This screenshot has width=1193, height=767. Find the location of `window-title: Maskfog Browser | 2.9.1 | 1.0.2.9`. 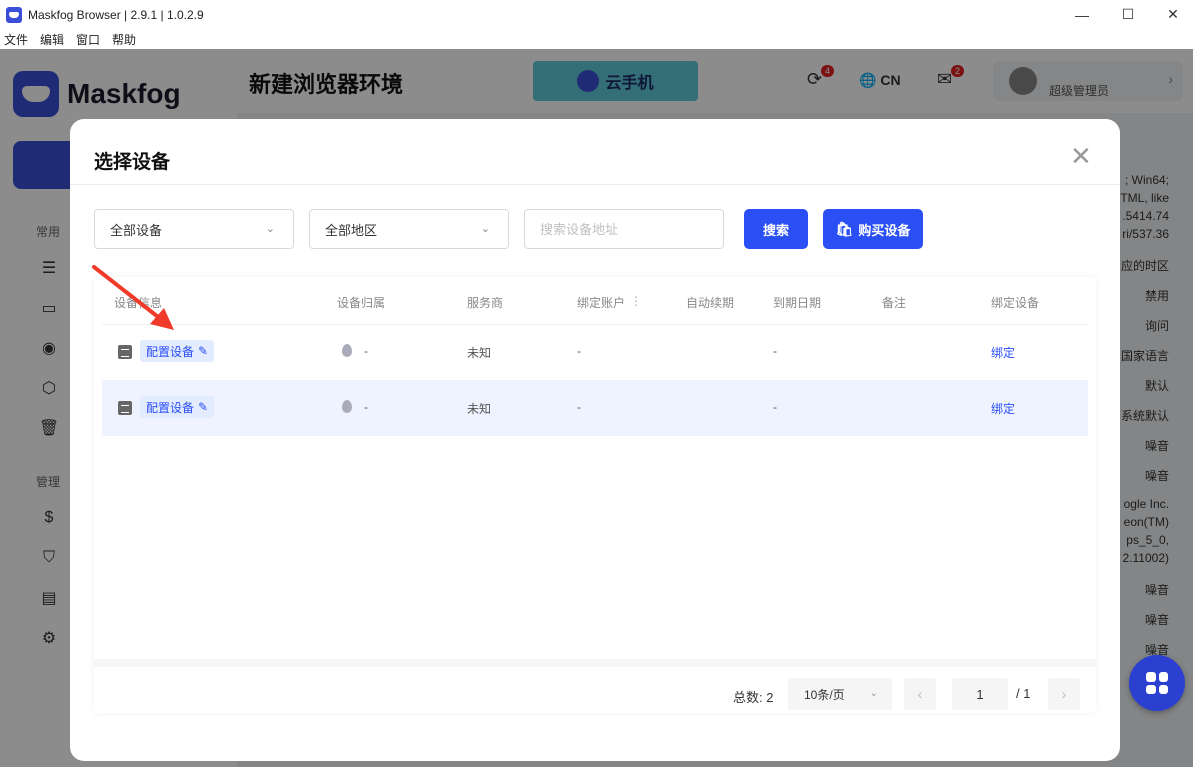

window-title: Maskfog Browser | 2.9.1 | 1.0.2.9 is located at coordinates (116, 14).